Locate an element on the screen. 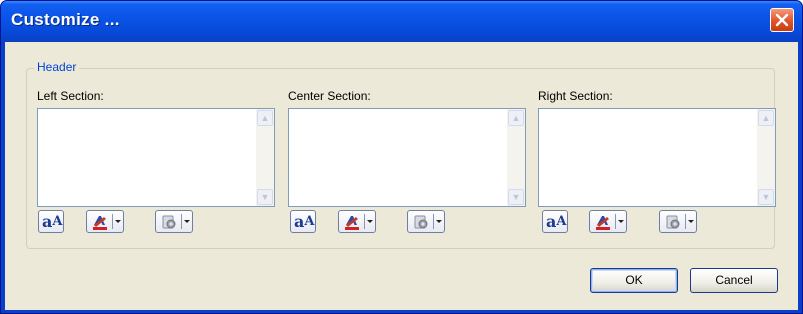 This screenshot has height=314, width=803. center-font-button: aA is located at coordinates (303, 221).